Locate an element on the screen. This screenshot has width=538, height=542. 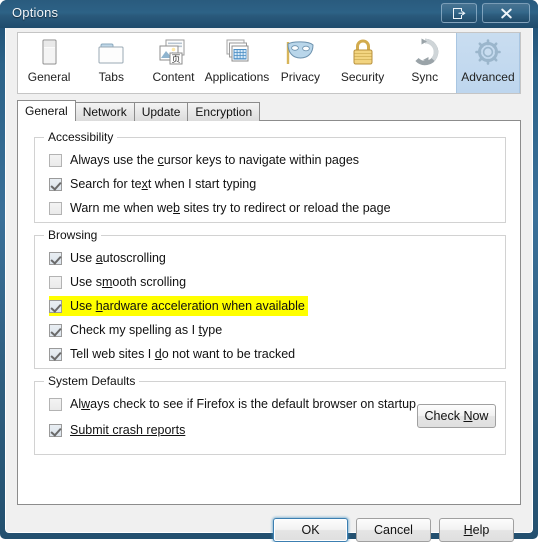
toolbar-label: Sync is located at coordinates (425, 77).